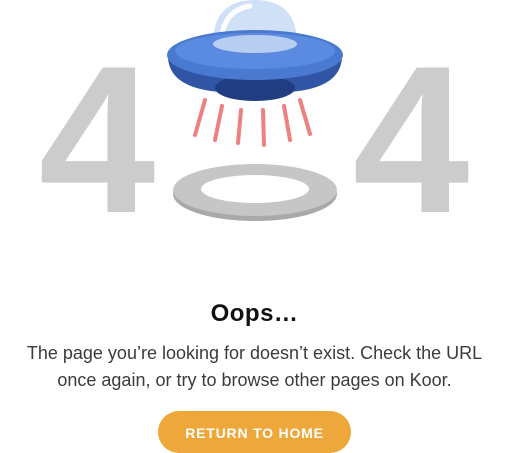 The width and height of the screenshot is (509, 453). Describe the element at coordinates (252, 122) in the screenshot. I see `tractor-beam-icon` at that location.